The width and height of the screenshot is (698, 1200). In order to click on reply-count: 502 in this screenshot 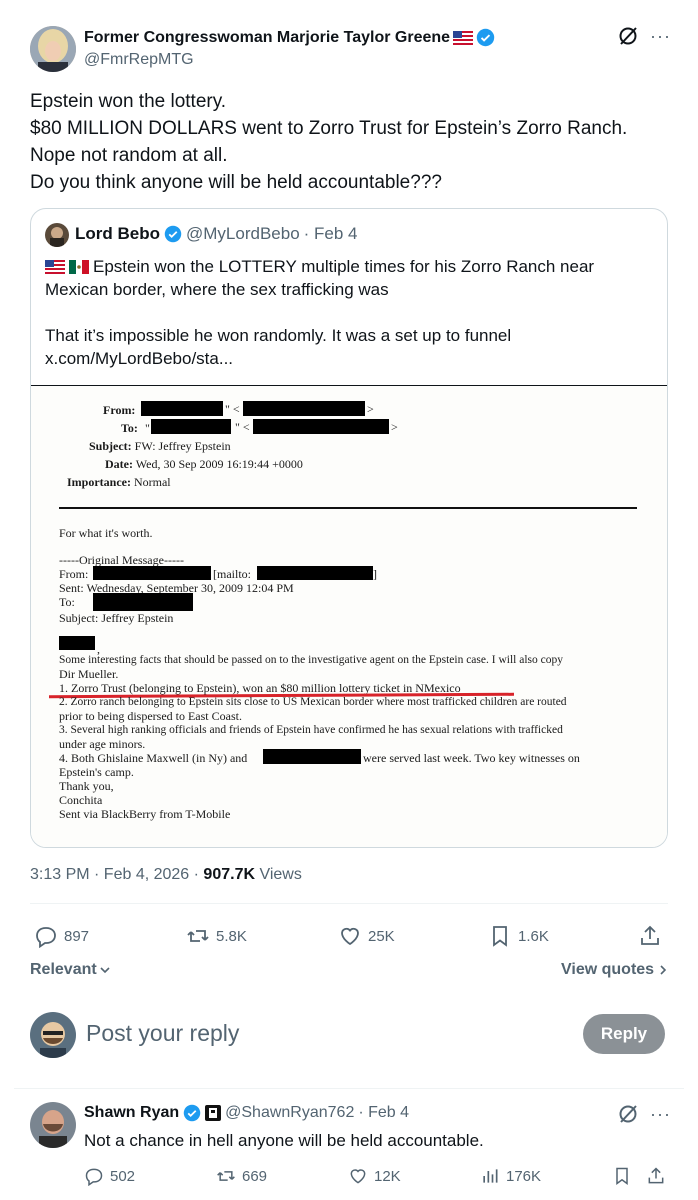, I will do `click(123, 1176)`.